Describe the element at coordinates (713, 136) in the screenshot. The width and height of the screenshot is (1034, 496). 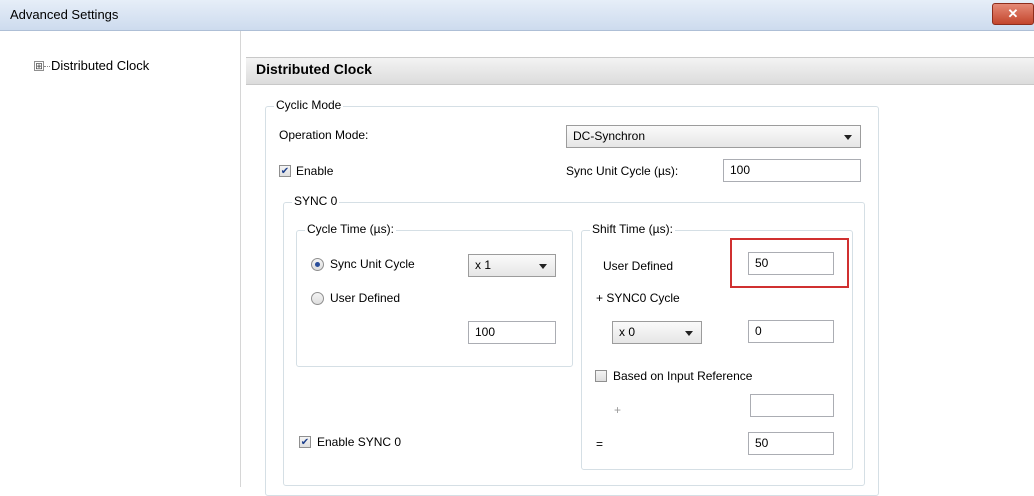
I see `operation-mode-select: DC-Synchron` at that location.